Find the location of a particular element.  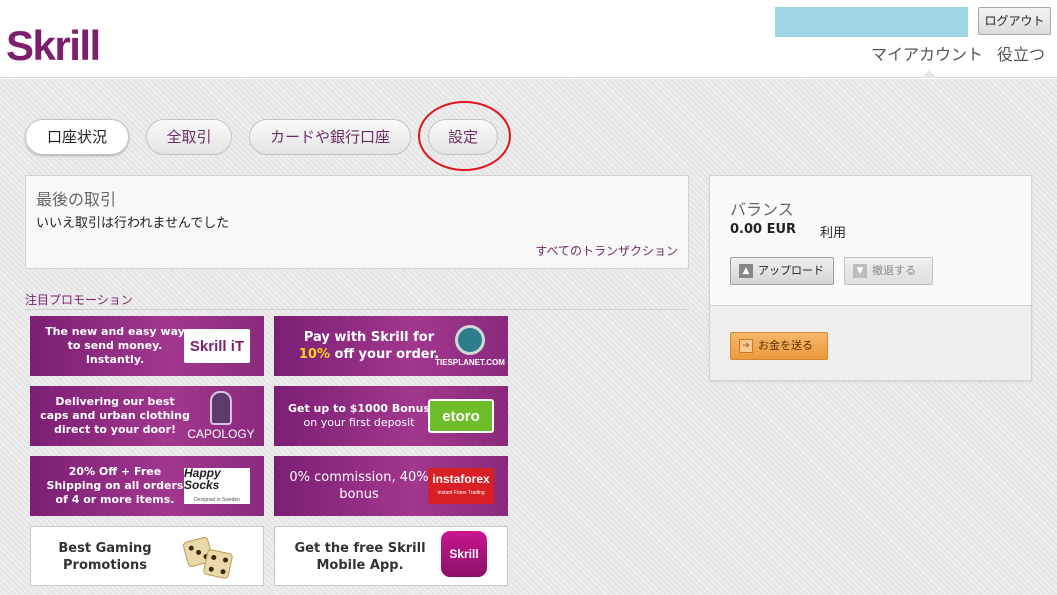

arrow-up-icon: ▲ is located at coordinates (746, 271).